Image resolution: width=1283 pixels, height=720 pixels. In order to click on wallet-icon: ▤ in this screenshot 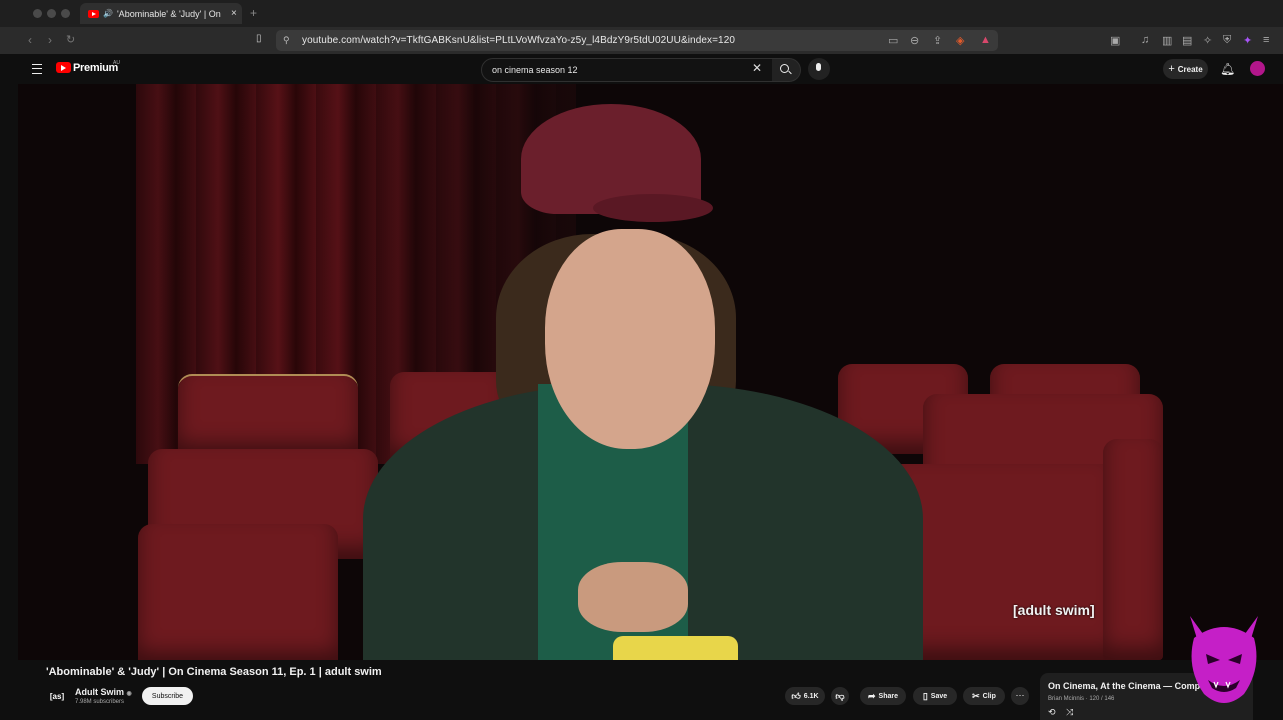, I will do `click(1187, 40)`.